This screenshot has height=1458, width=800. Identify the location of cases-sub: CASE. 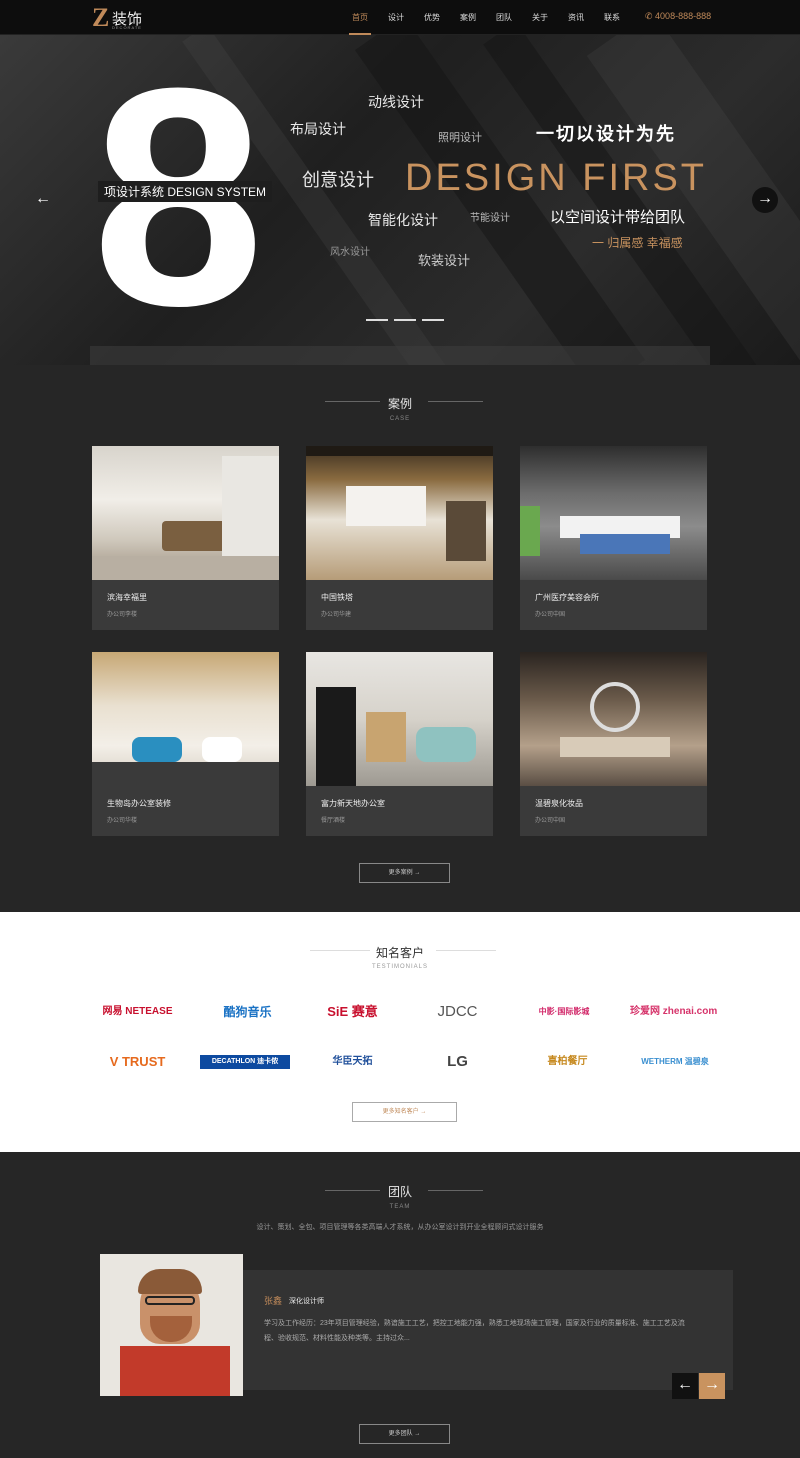
(400, 419).